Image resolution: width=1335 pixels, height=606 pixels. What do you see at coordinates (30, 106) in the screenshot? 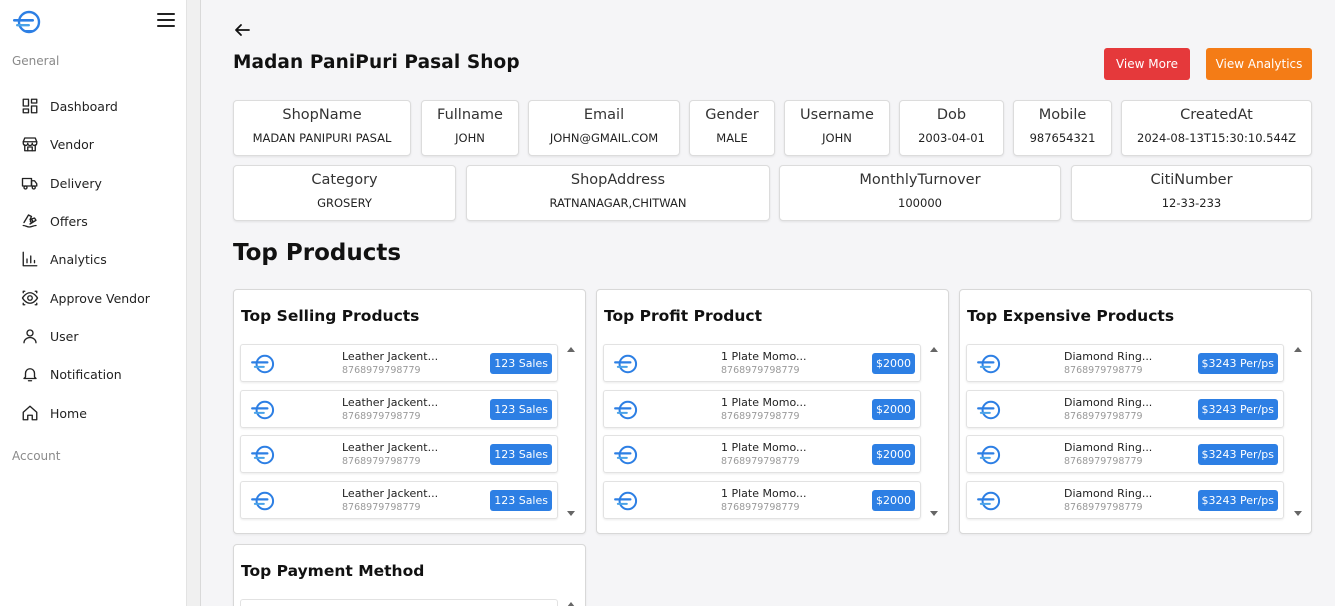
I see `dashboard-icon` at bounding box center [30, 106].